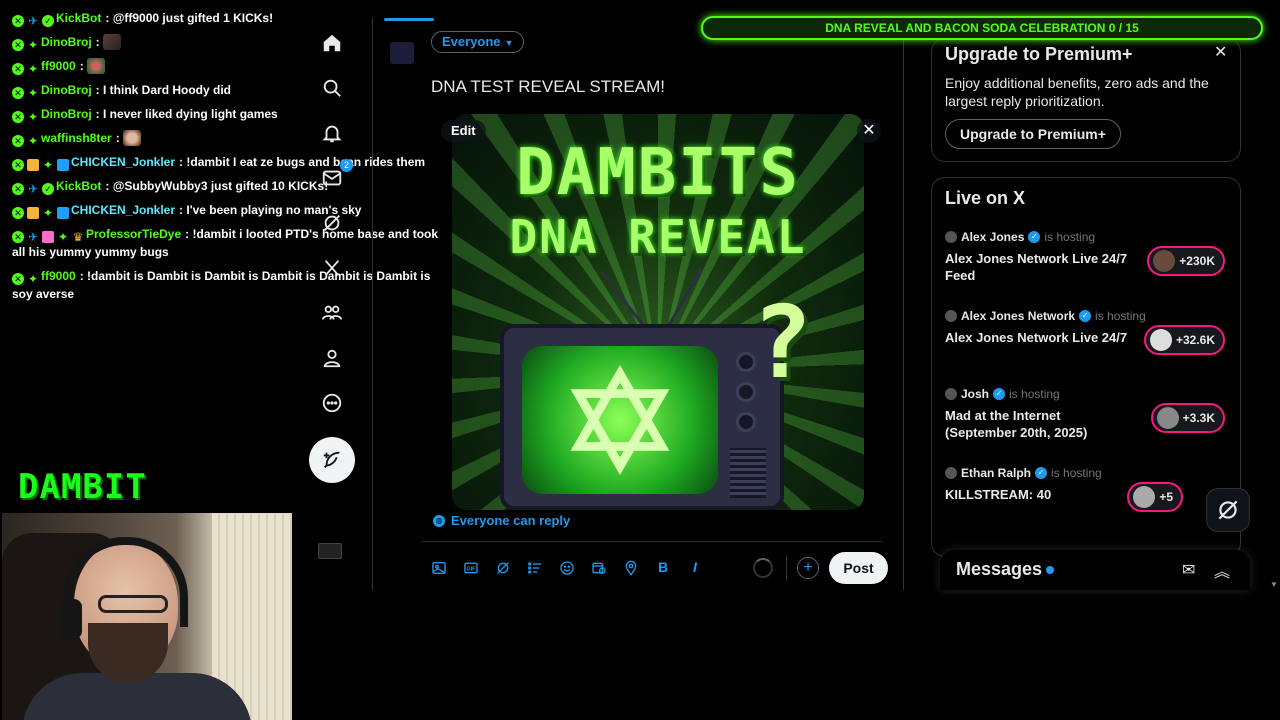 The height and width of the screenshot is (720, 1280). I want to click on live-host-row: Ethan Ralph ✓ is hosting, so click(1087, 473).